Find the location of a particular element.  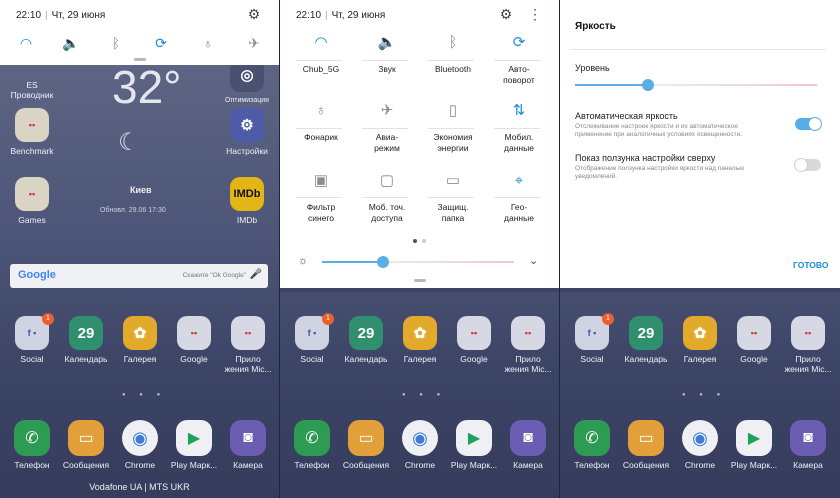

app-games: ▪▪ Games is located at coordinates (32, 201).